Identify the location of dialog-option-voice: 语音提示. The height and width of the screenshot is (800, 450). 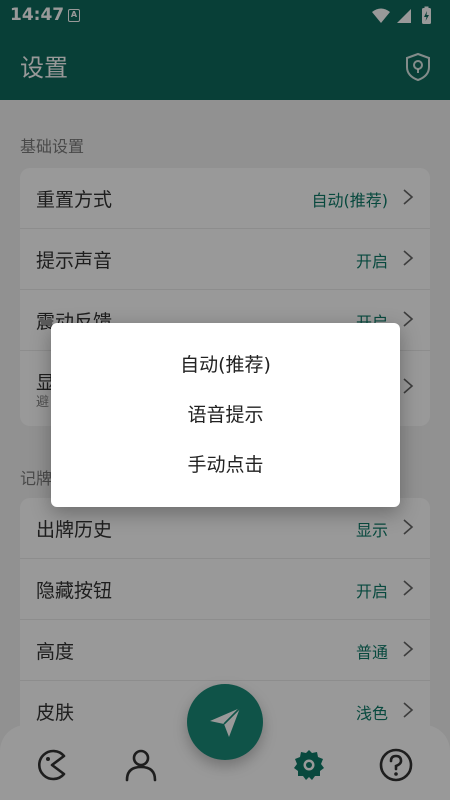
(225, 415).